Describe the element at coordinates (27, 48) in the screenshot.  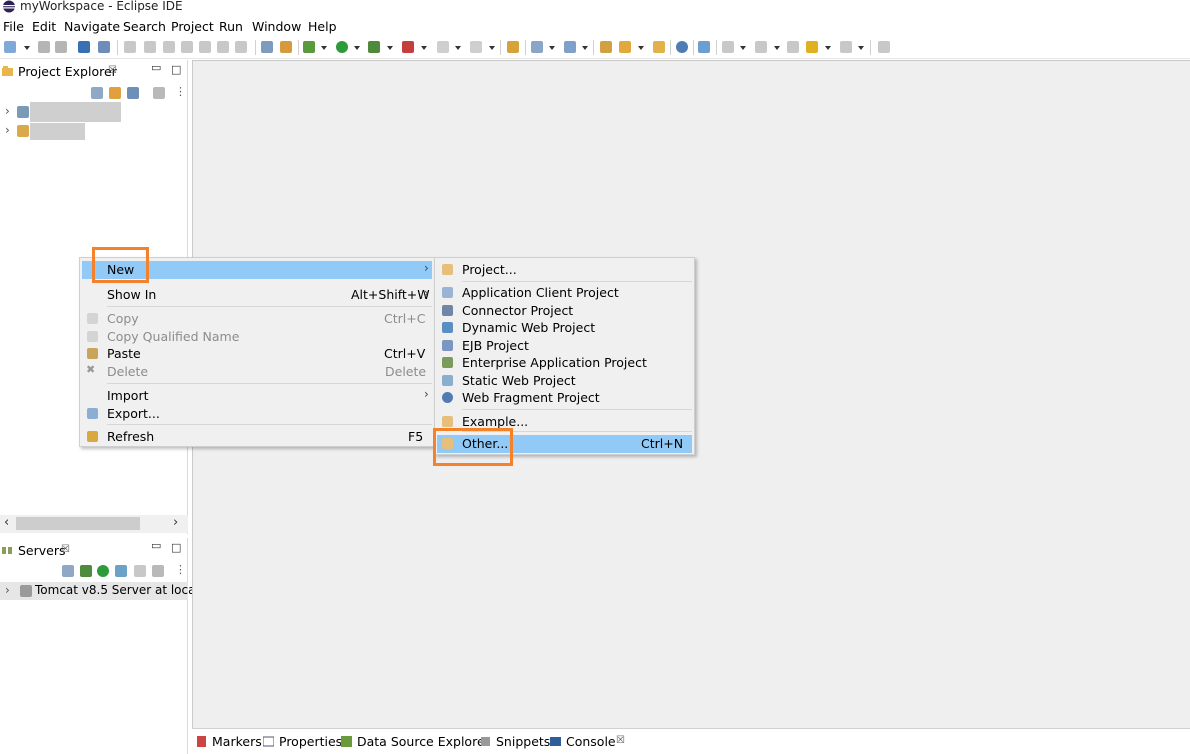
I see `new-dropdown-icon` at that location.